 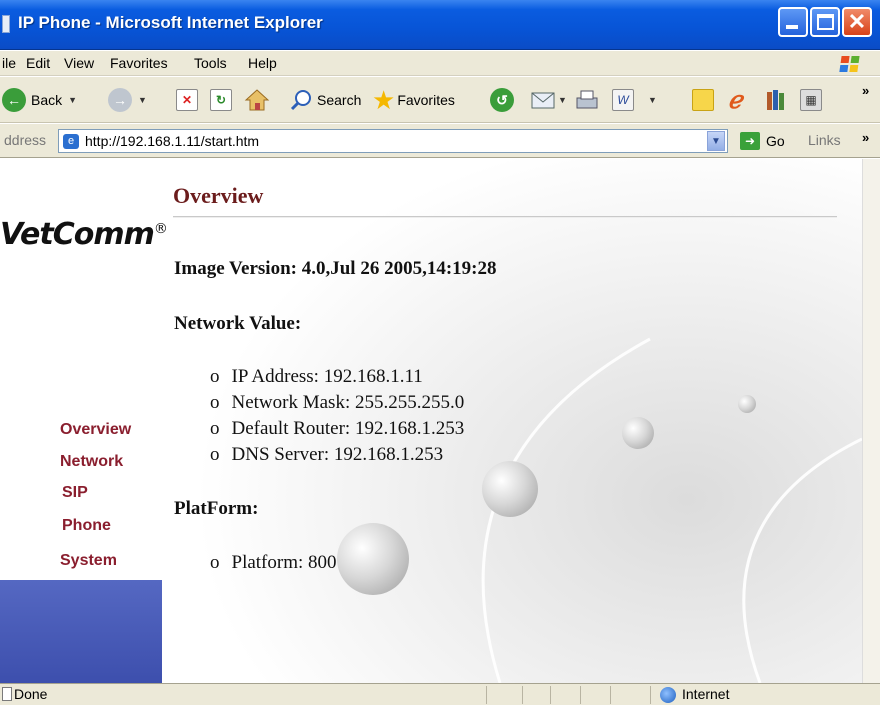 I want to click on nav-phone: Phone, so click(x=86, y=526).